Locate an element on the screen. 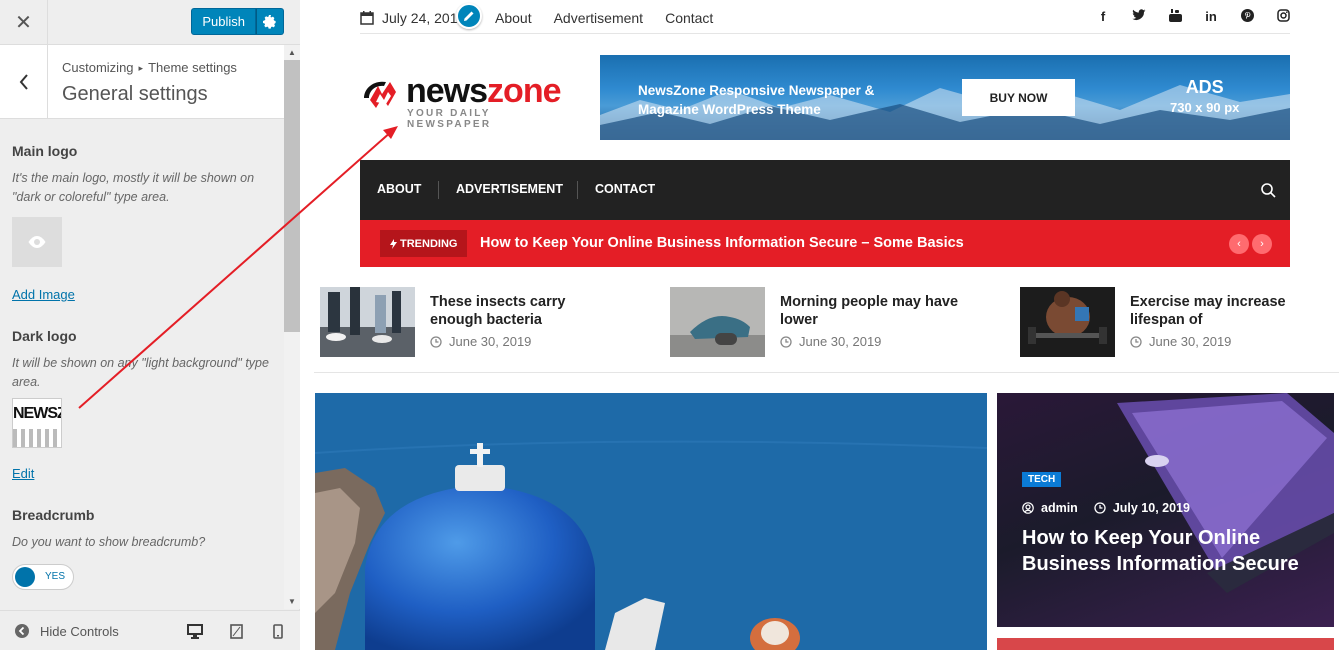 This screenshot has height=650, width=1339. publish-settings-button is located at coordinates (270, 21).